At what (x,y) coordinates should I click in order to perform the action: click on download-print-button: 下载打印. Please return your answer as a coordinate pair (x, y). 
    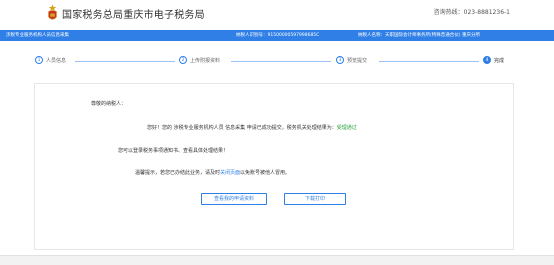
    Looking at the image, I should click on (315, 199).